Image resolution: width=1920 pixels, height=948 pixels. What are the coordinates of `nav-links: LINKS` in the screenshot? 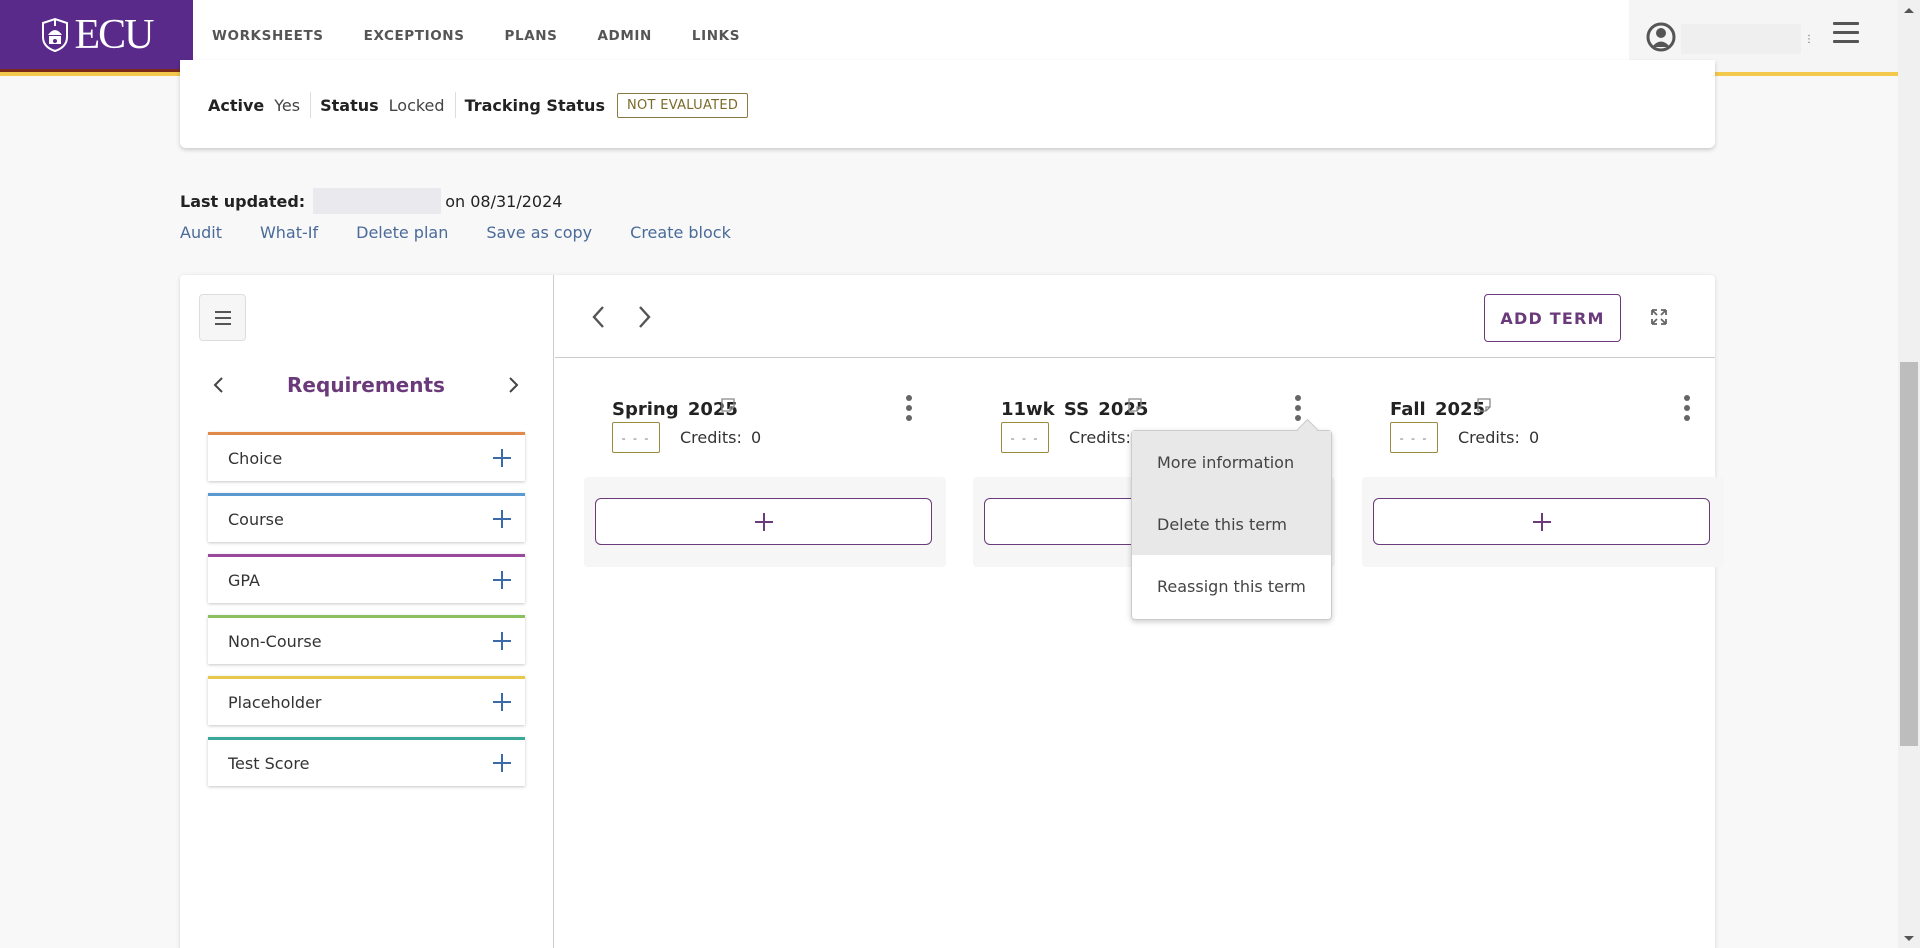 It's located at (716, 36).